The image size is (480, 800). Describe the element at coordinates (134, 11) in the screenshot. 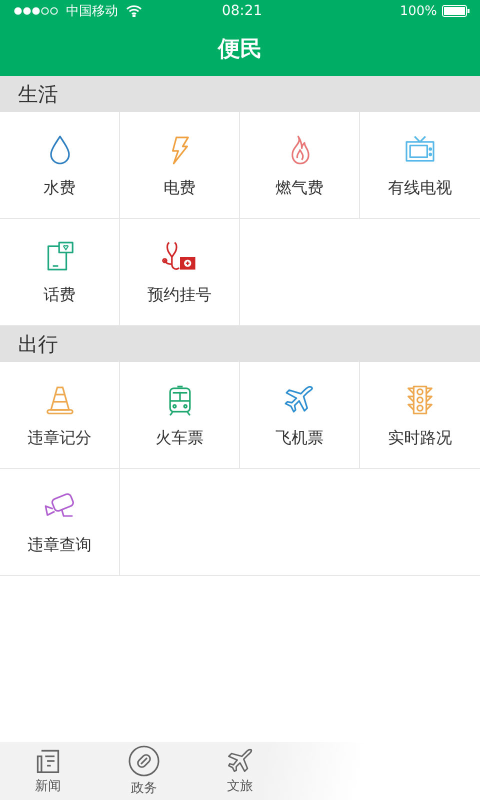

I see `wifi-icon` at that location.